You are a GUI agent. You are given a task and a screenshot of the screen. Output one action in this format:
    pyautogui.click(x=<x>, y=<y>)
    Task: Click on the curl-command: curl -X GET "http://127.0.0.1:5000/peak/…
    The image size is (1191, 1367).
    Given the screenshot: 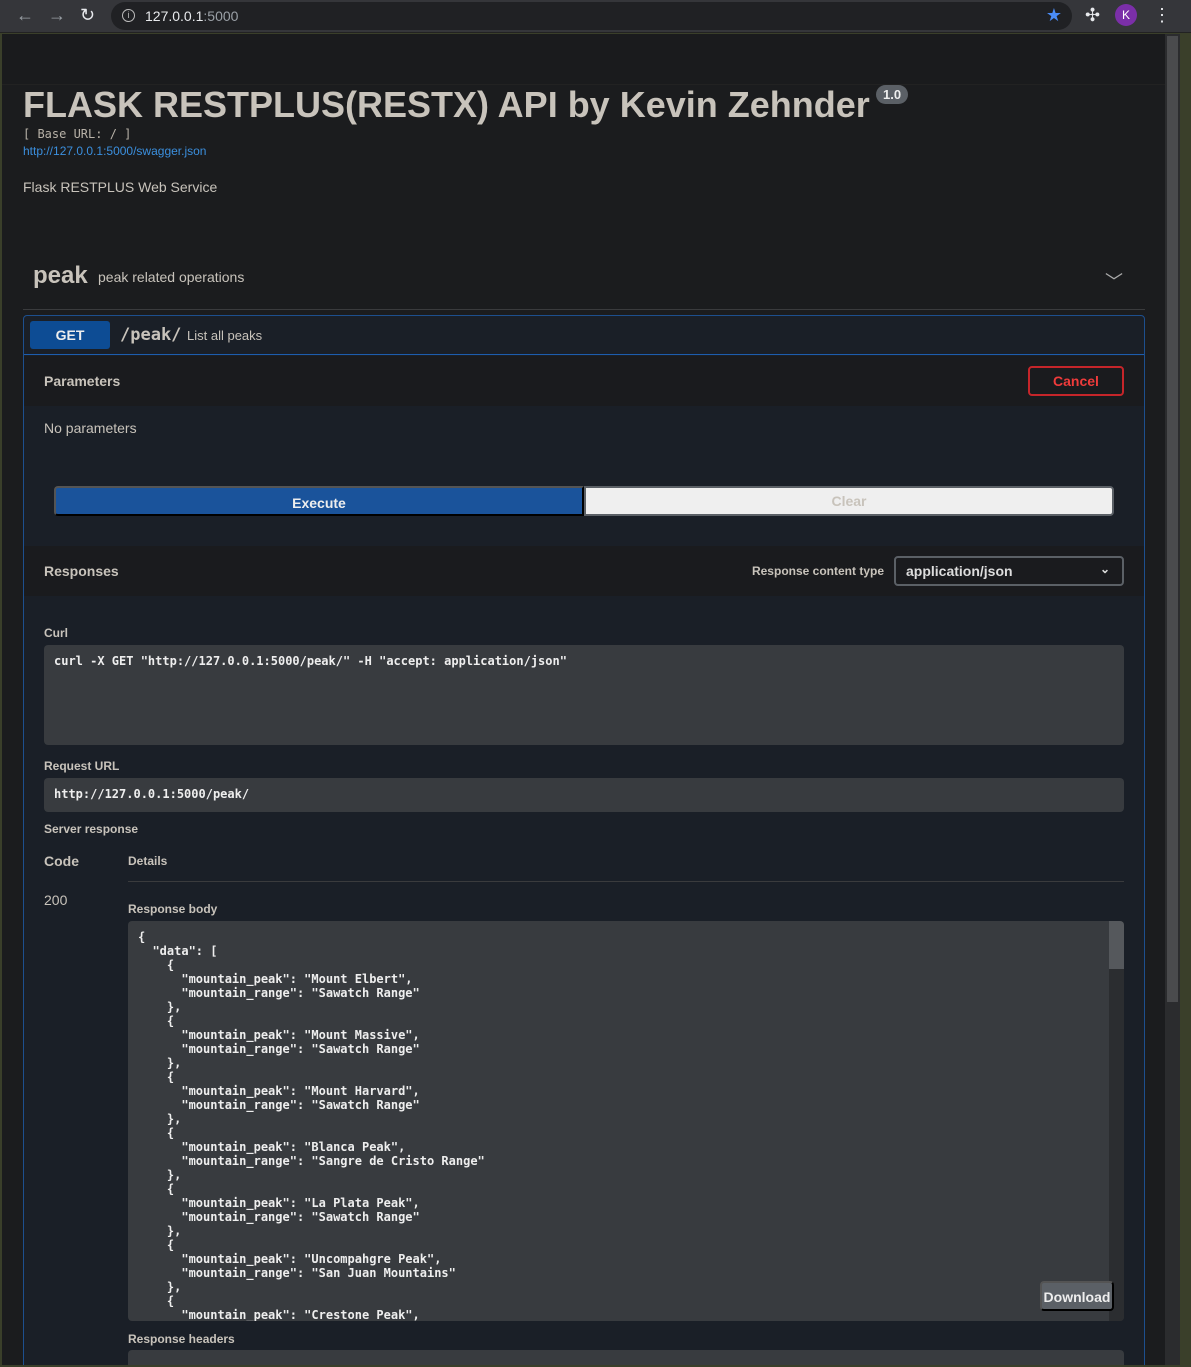 What is the action you would take?
    pyautogui.click(x=584, y=695)
    